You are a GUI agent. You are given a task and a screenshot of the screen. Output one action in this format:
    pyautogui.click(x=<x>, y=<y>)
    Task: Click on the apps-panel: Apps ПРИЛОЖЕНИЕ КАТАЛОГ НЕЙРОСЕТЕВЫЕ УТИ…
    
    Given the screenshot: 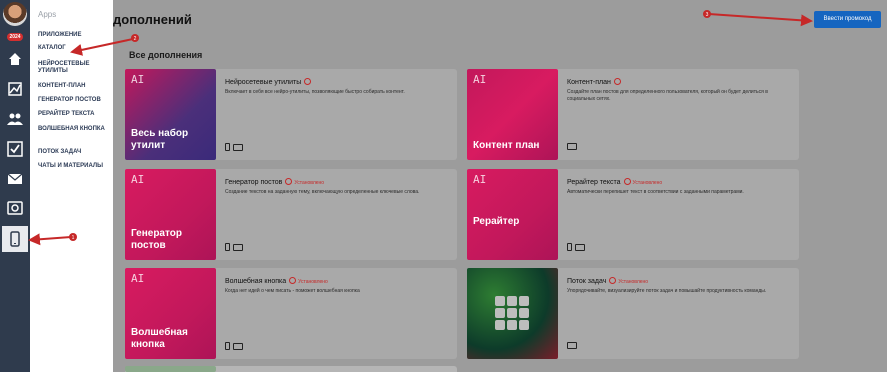 What is the action you would take?
    pyautogui.click(x=71, y=186)
    